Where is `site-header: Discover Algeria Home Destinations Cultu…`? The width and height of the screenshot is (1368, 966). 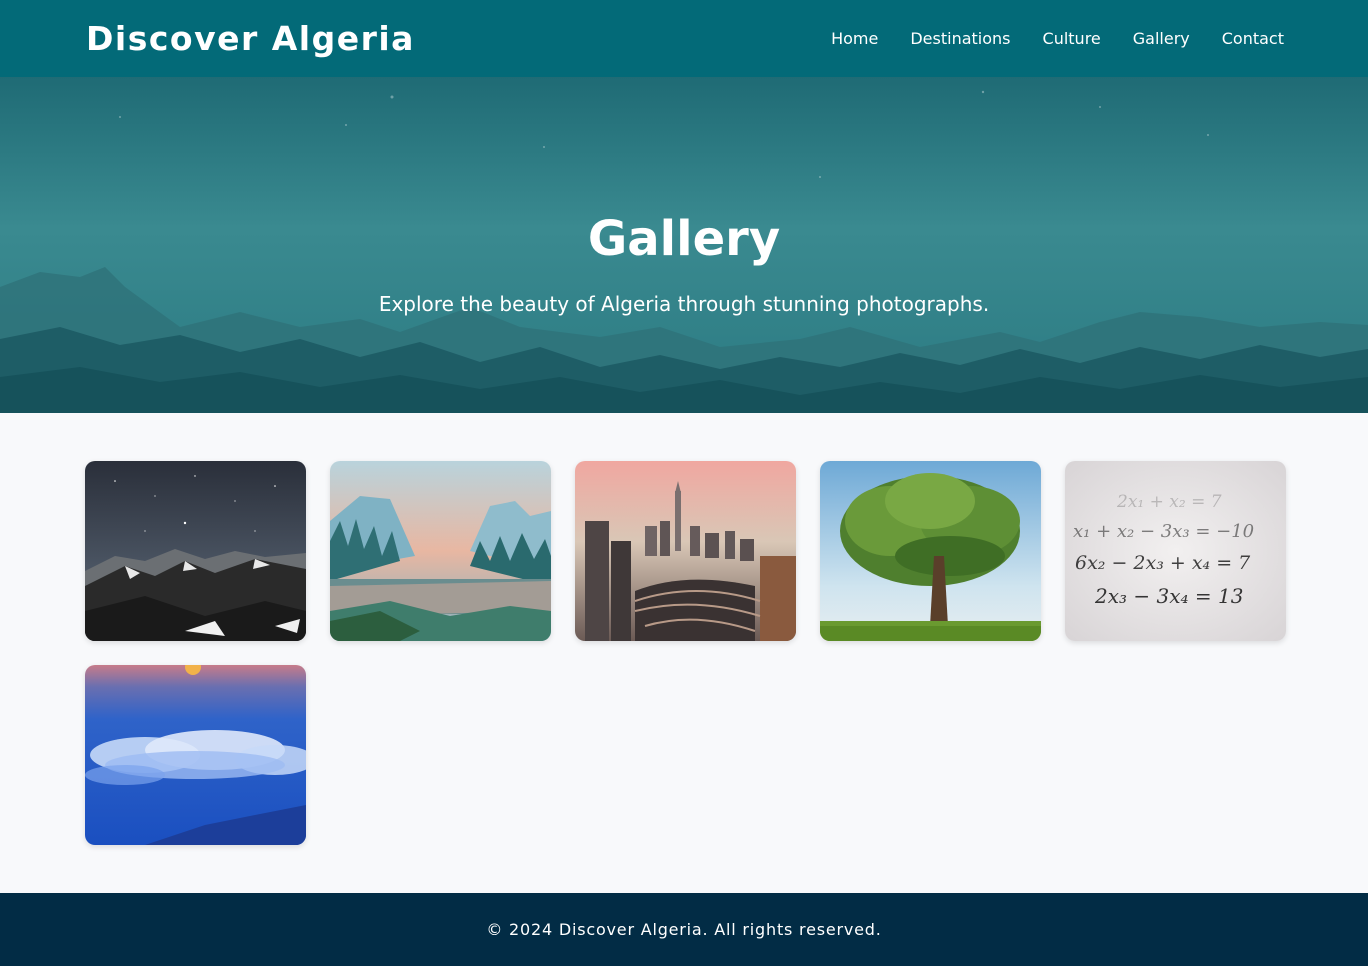 site-header: Discover Algeria Home Destinations Cultu… is located at coordinates (684, 38).